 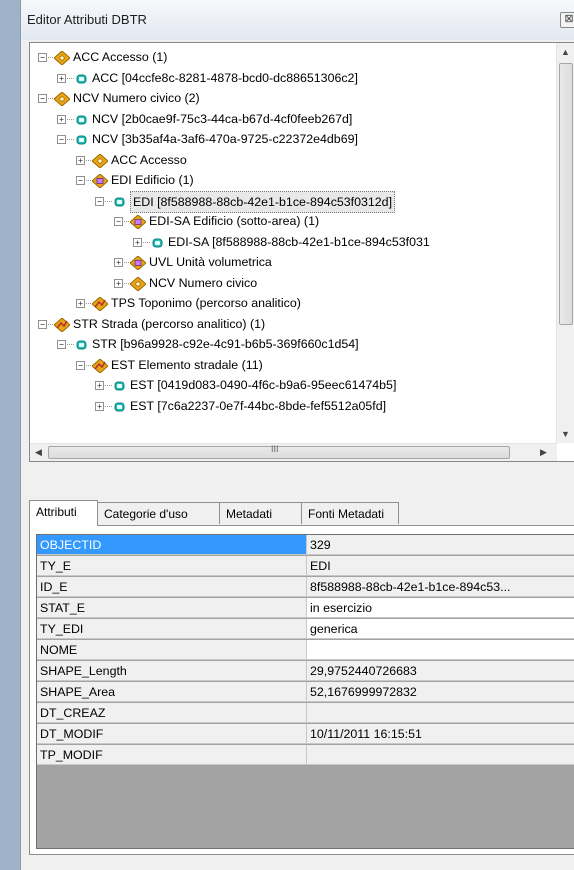 I want to click on attribute-value: 29,9752440726683, so click(x=440, y=671).